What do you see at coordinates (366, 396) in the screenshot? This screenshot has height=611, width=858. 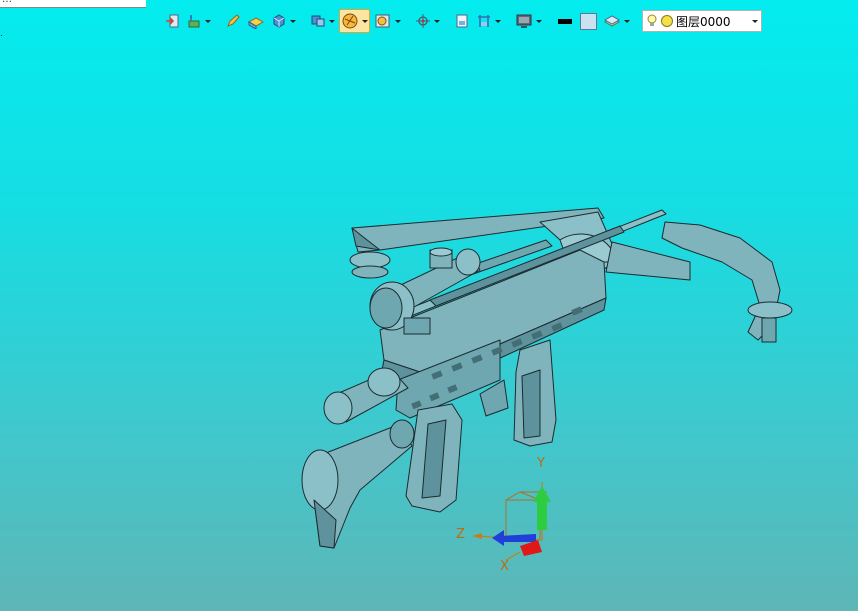 I see `barrel` at bounding box center [366, 396].